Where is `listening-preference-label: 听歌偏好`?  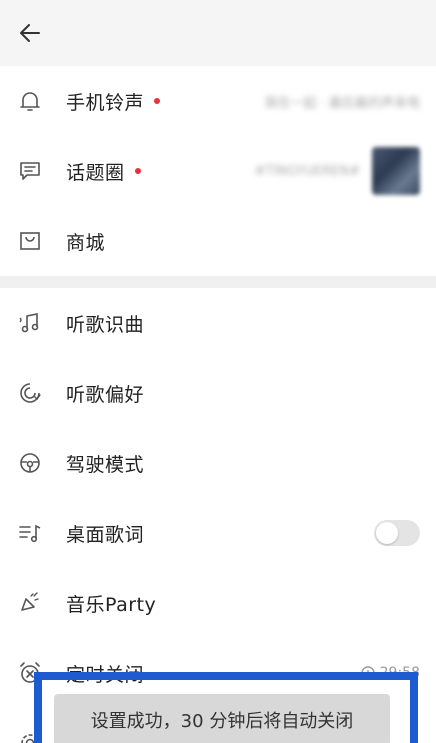 listening-preference-label: 听歌偏好 is located at coordinates (105, 394).